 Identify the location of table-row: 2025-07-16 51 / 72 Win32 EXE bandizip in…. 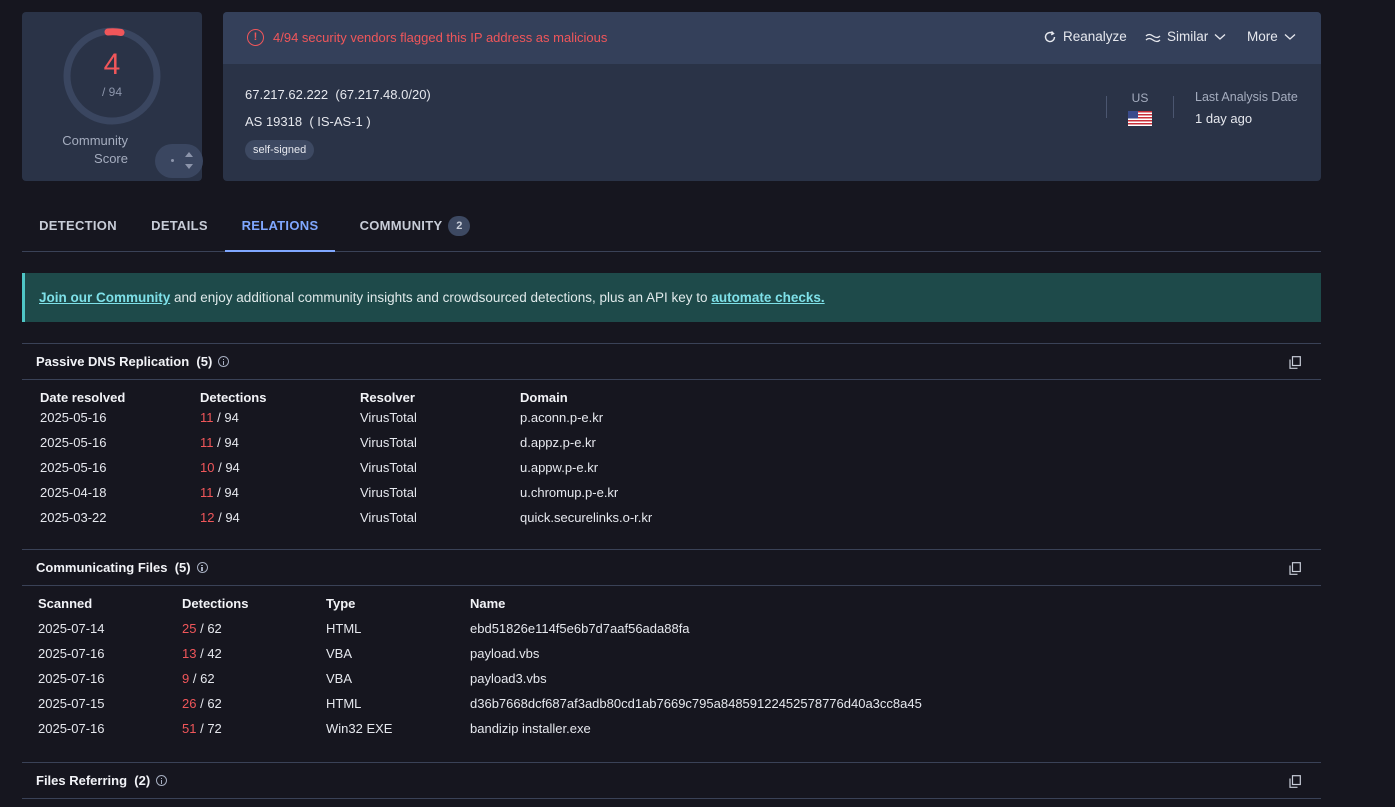
(314, 728).